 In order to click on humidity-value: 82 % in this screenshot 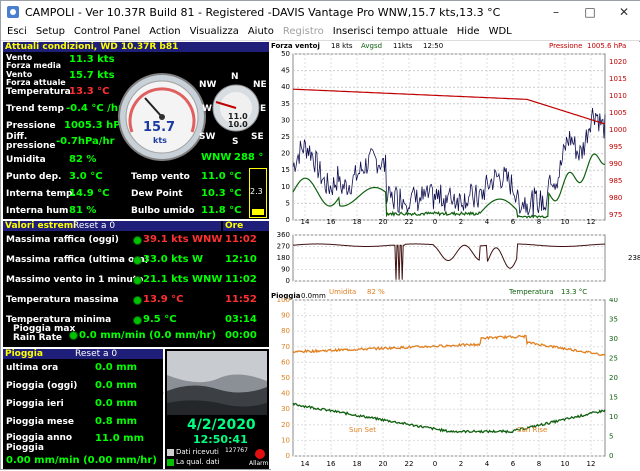, I will do `click(83, 159)`.